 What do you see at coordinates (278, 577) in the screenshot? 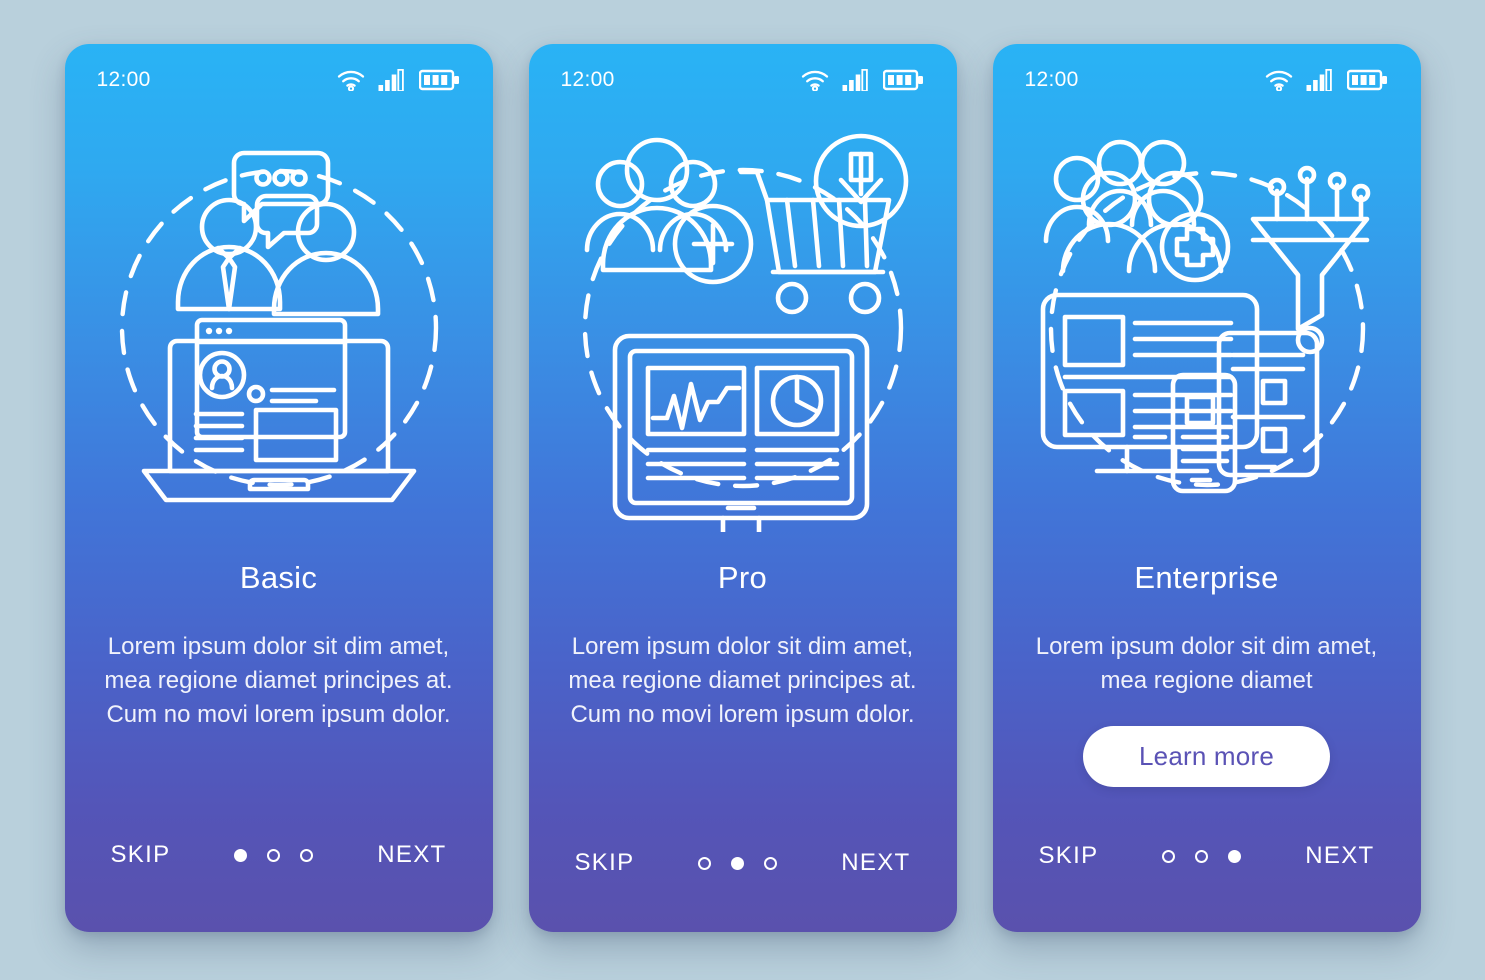
I see `screen-title: Basic` at bounding box center [278, 577].